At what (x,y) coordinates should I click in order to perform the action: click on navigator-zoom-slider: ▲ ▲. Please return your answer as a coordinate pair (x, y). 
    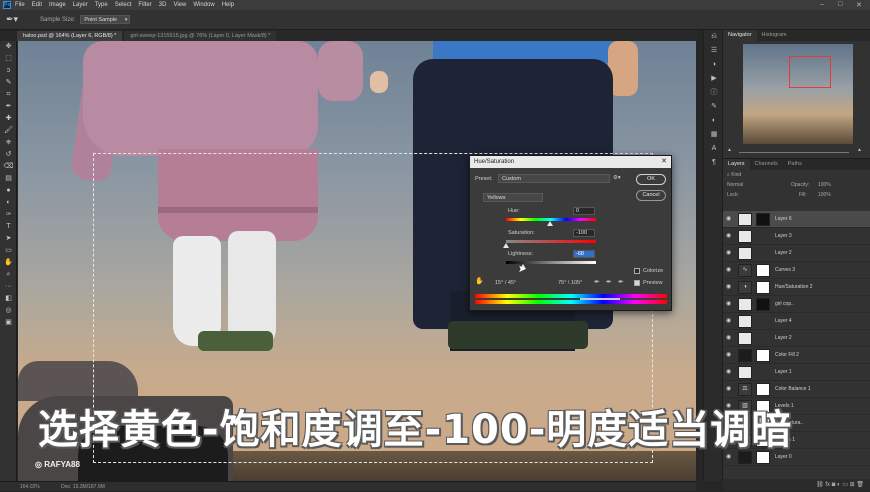
    Looking at the image, I should click on (797, 151).